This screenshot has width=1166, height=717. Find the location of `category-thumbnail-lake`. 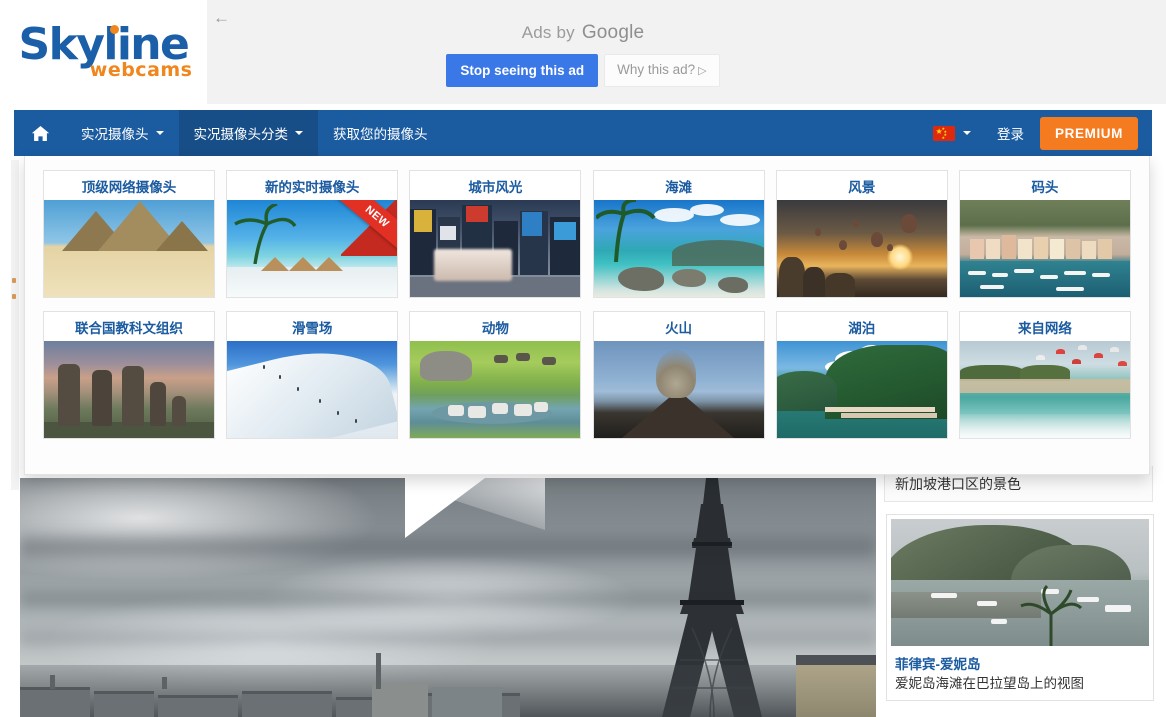

category-thumbnail-lake is located at coordinates (861, 389).